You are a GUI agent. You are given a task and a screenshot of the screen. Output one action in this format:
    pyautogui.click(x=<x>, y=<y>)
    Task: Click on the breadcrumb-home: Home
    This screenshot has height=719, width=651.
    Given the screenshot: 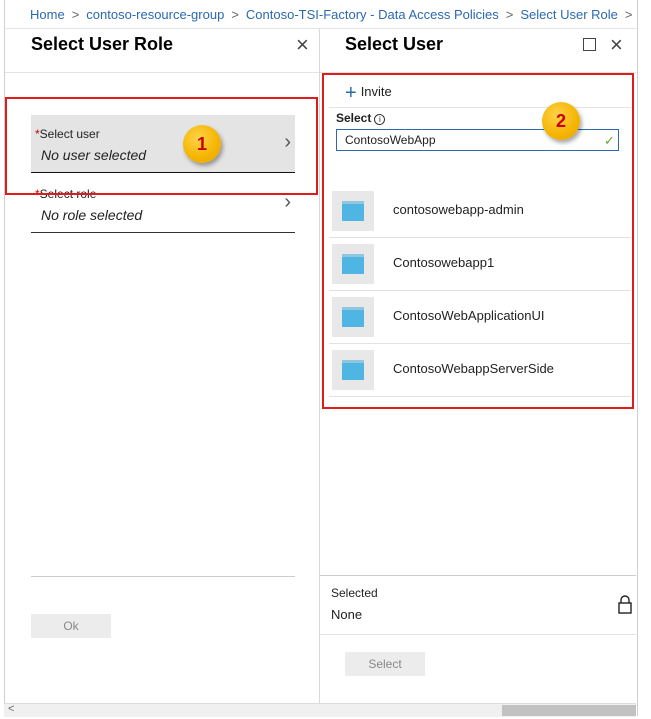 What is the action you would take?
    pyautogui.click(x=47, y=14)
    